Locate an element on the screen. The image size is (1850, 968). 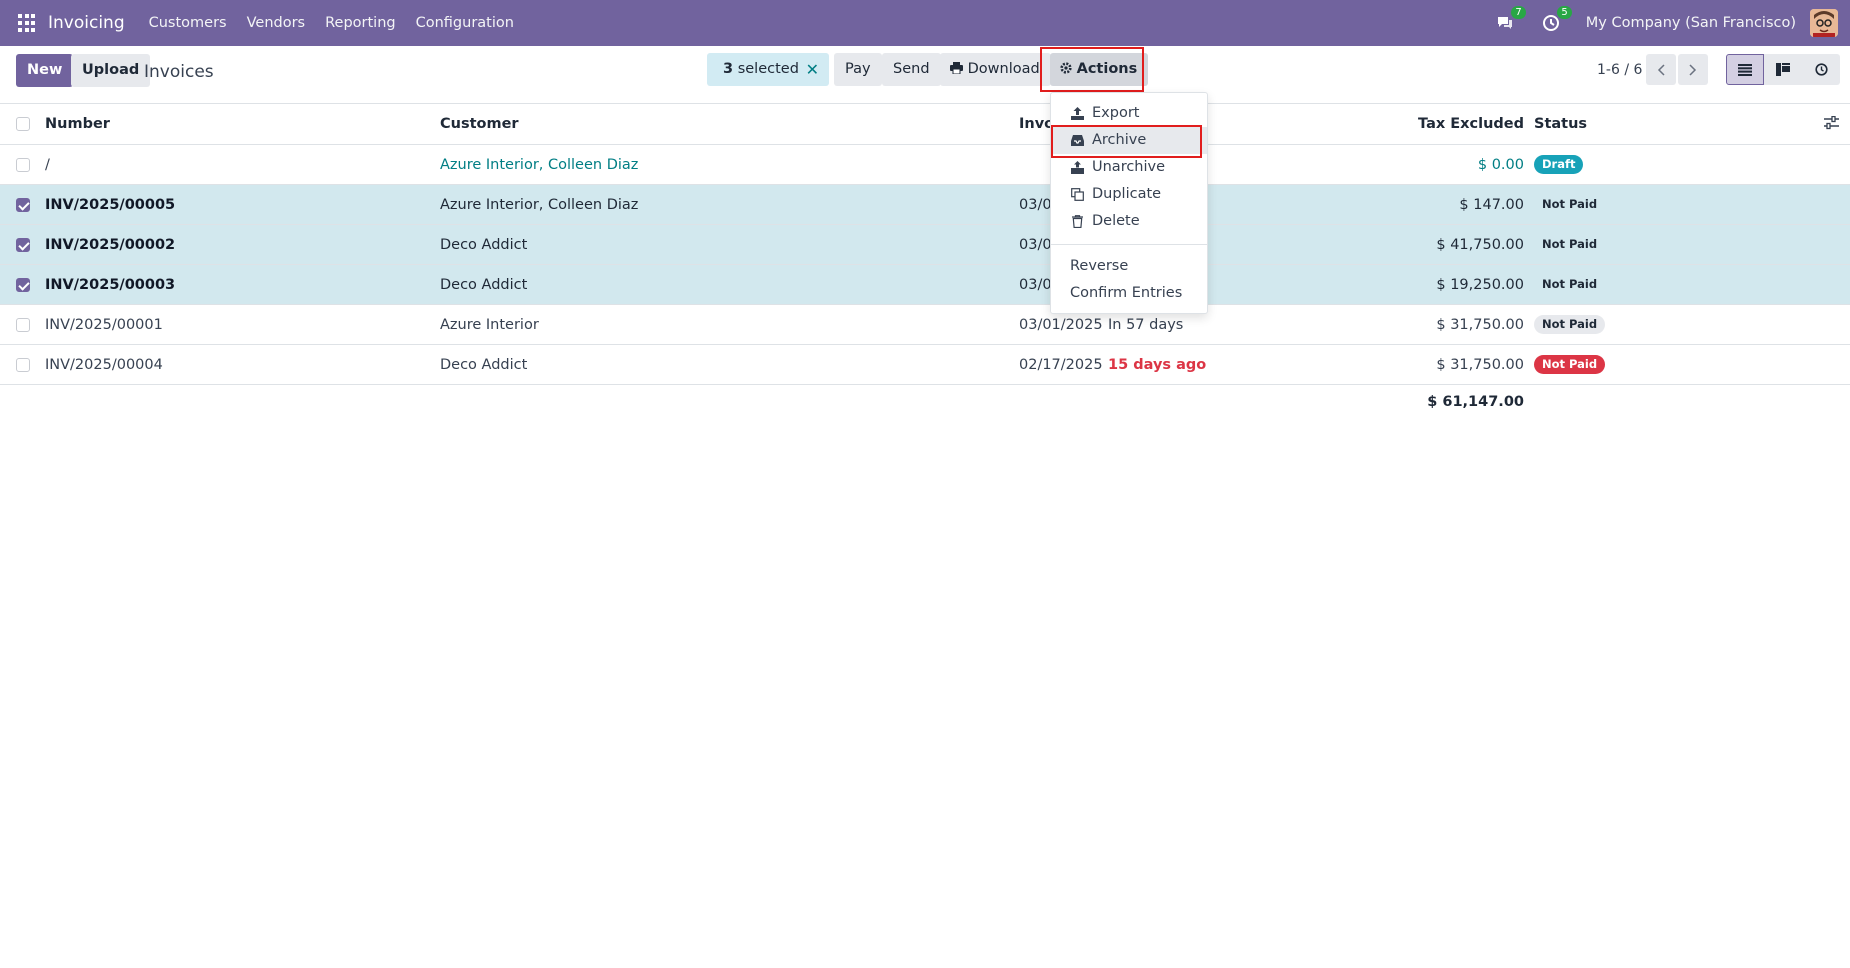
pager-value: 1-6 / 6 is located at coordinates (1619, 70).